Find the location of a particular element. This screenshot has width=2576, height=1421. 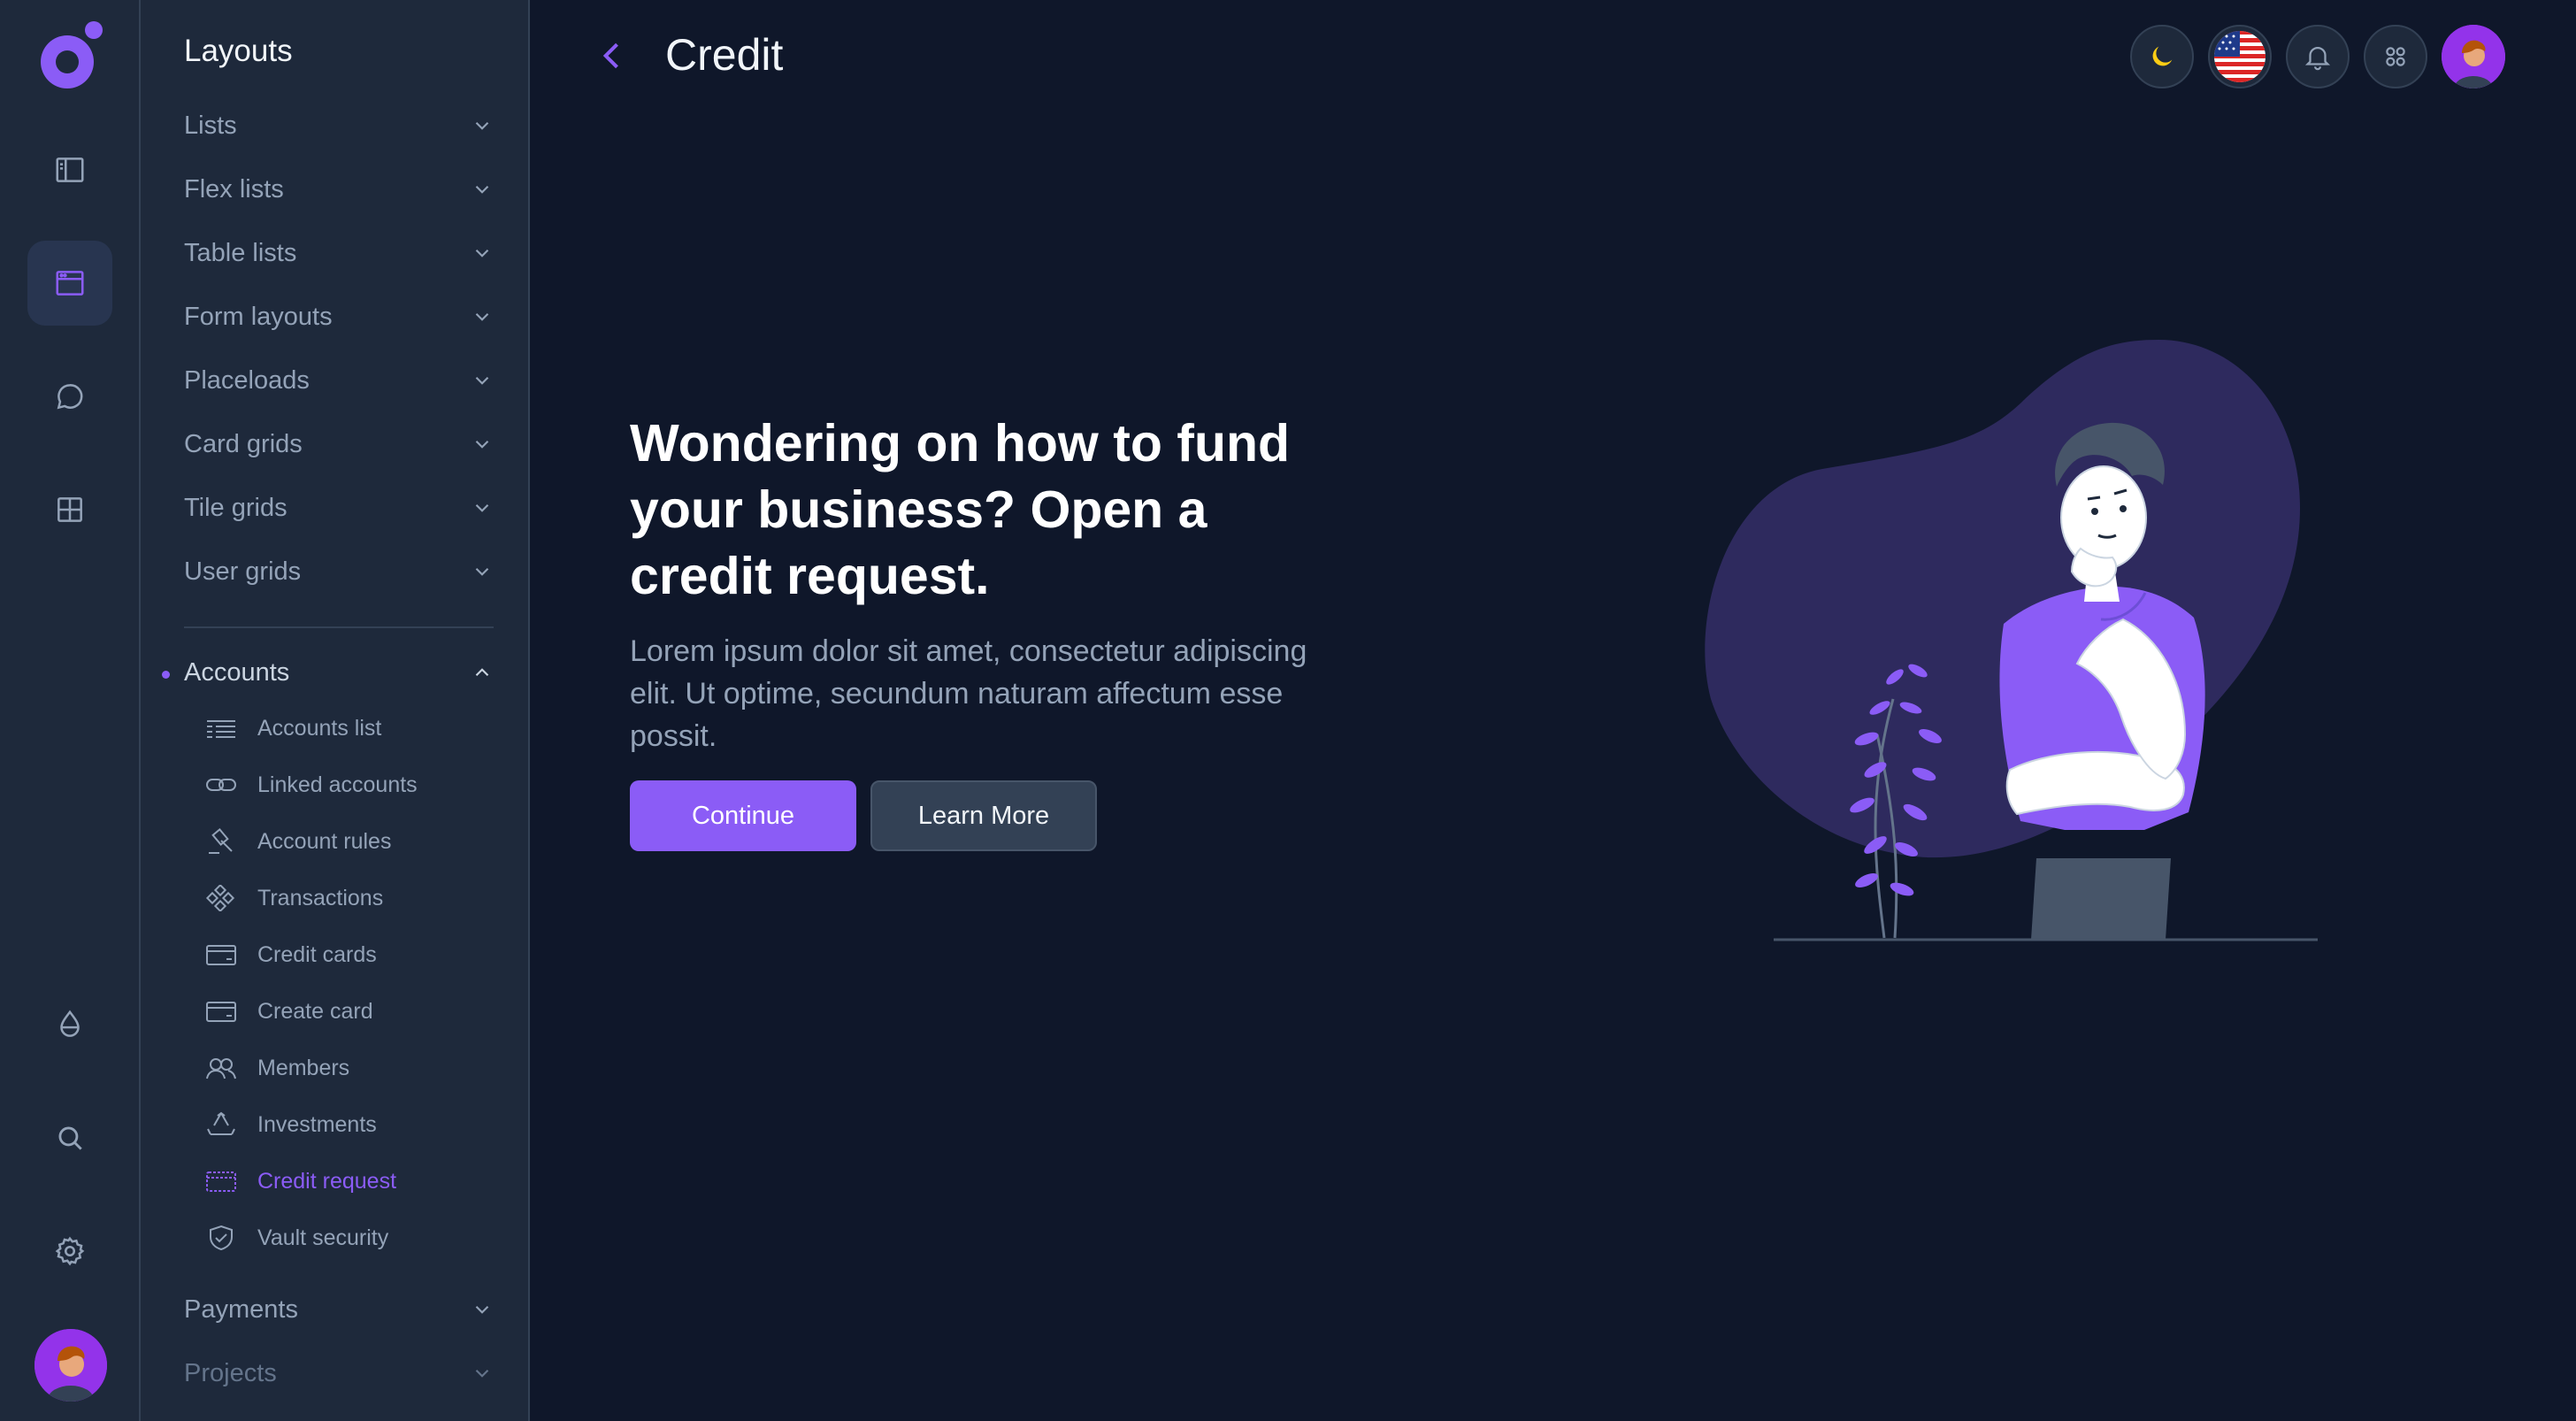

profile-avatar-button is located at coordinates (2473, 56).